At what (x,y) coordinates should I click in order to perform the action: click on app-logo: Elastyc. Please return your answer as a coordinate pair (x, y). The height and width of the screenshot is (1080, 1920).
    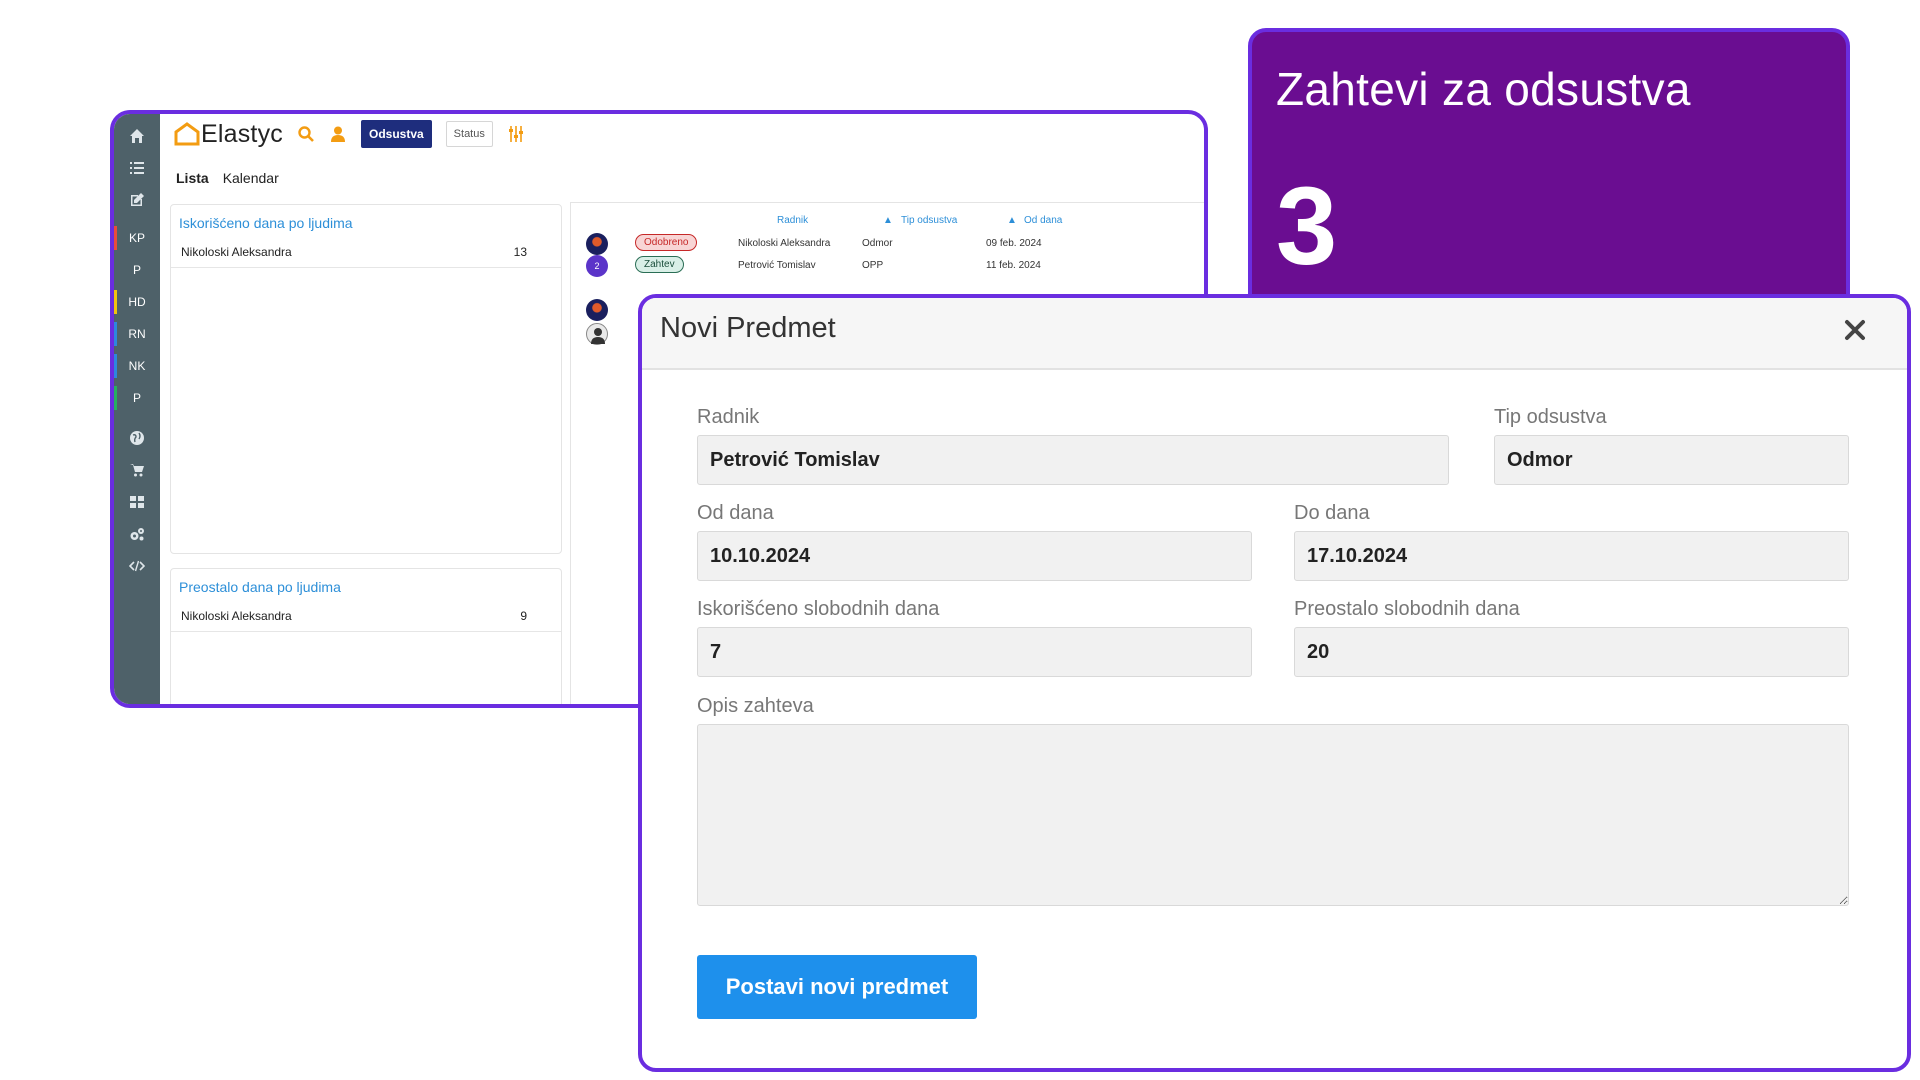
    Looking at the image, I should click on (228, 134).